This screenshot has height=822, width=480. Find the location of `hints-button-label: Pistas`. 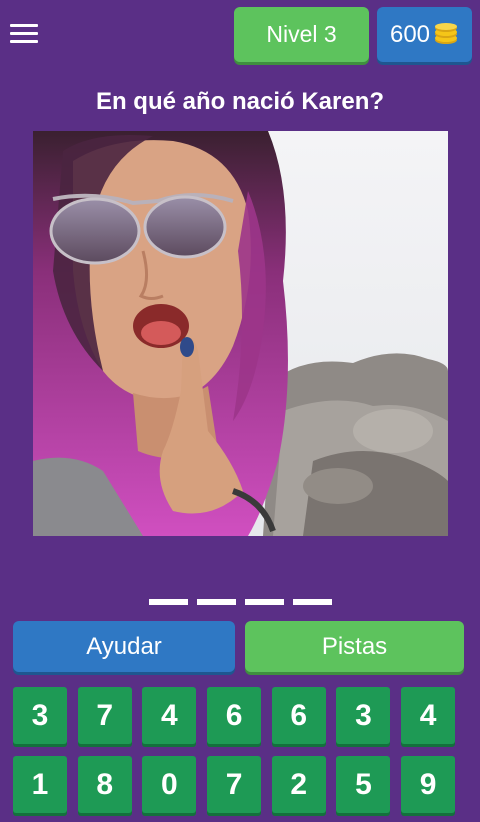

hints-button-label: Pistas is located at coordinates (354, 646).